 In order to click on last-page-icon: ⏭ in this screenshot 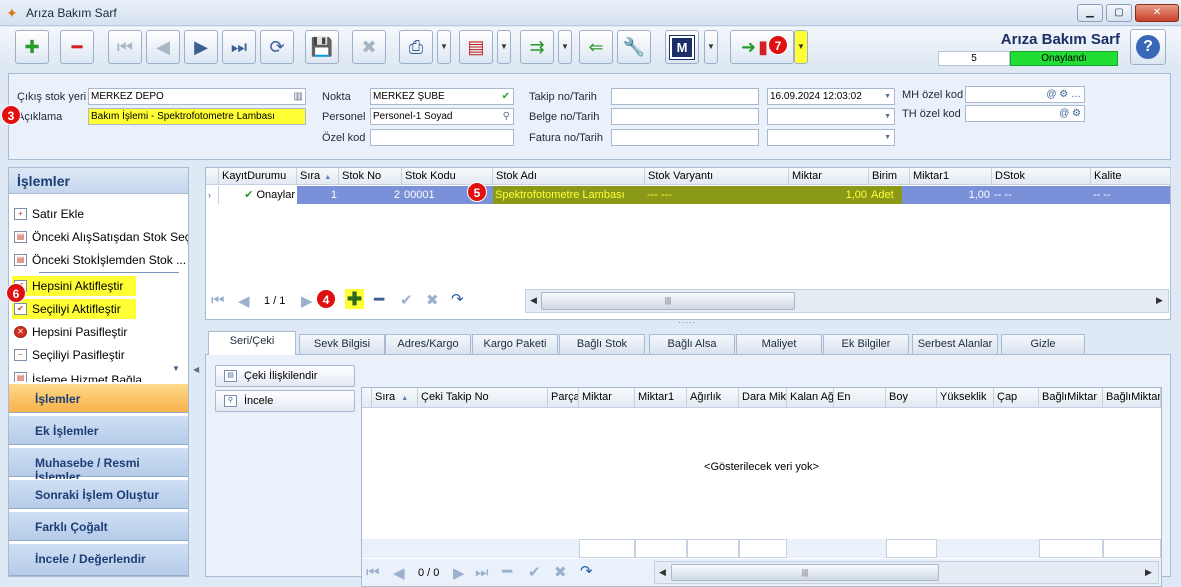, I will do `click(482, 572)`.